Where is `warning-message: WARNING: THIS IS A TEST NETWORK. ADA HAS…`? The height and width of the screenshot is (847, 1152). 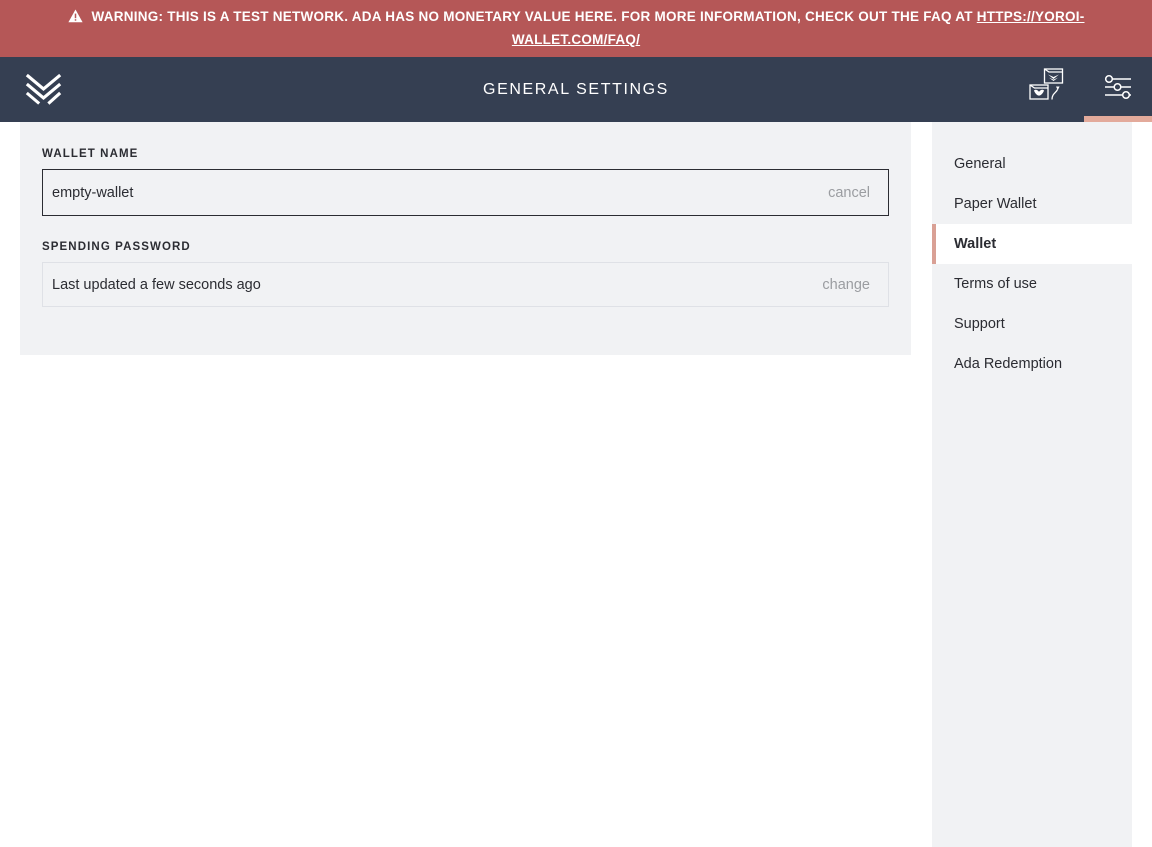
warning-message: WARNING: THIS IS A TEST NETWORK. ADA HAS… is located at coordinates (534, 16).